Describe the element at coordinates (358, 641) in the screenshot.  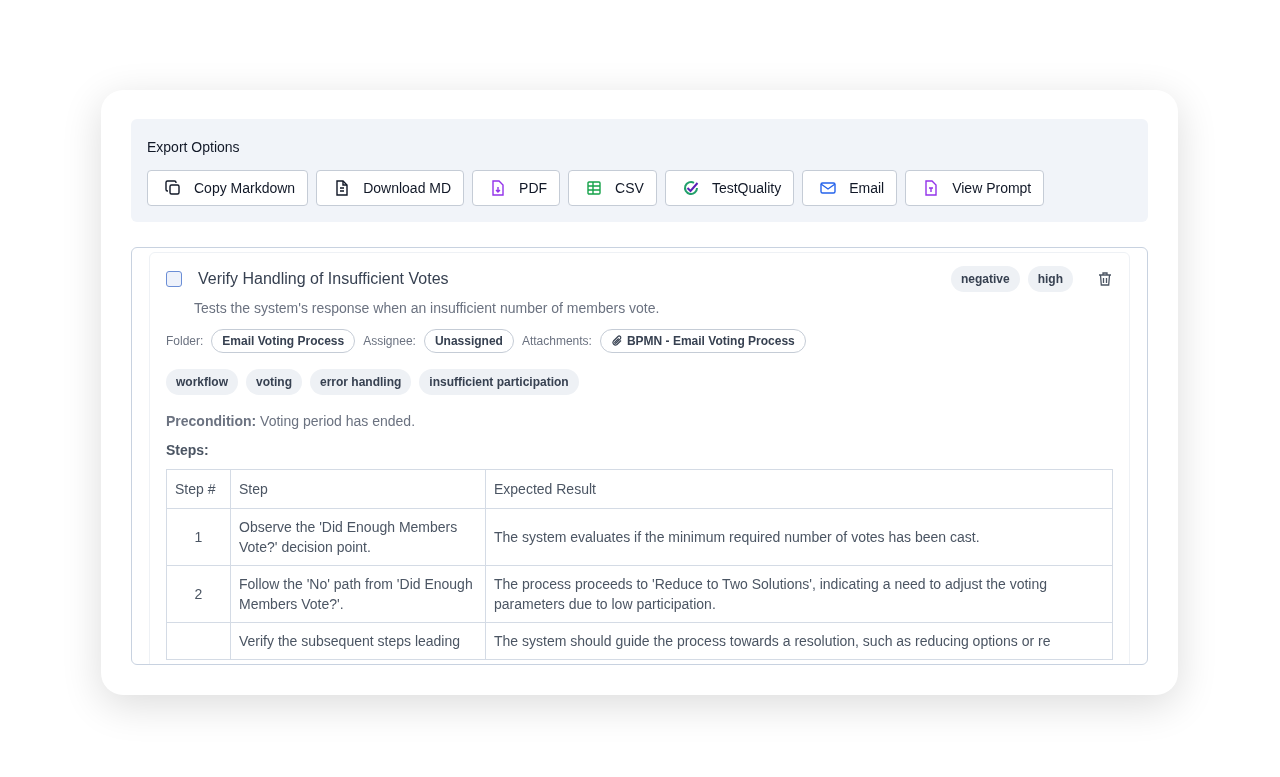
I see `table-cell: Verify the subsequent steps leading` at that location.